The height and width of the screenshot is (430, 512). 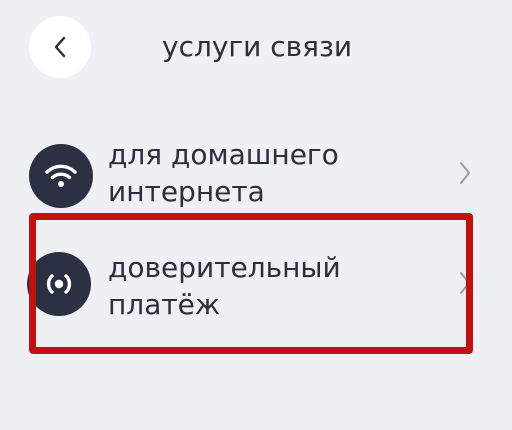 I want to click on item-label-line1: для домашнего, so click(x=223, y=154).